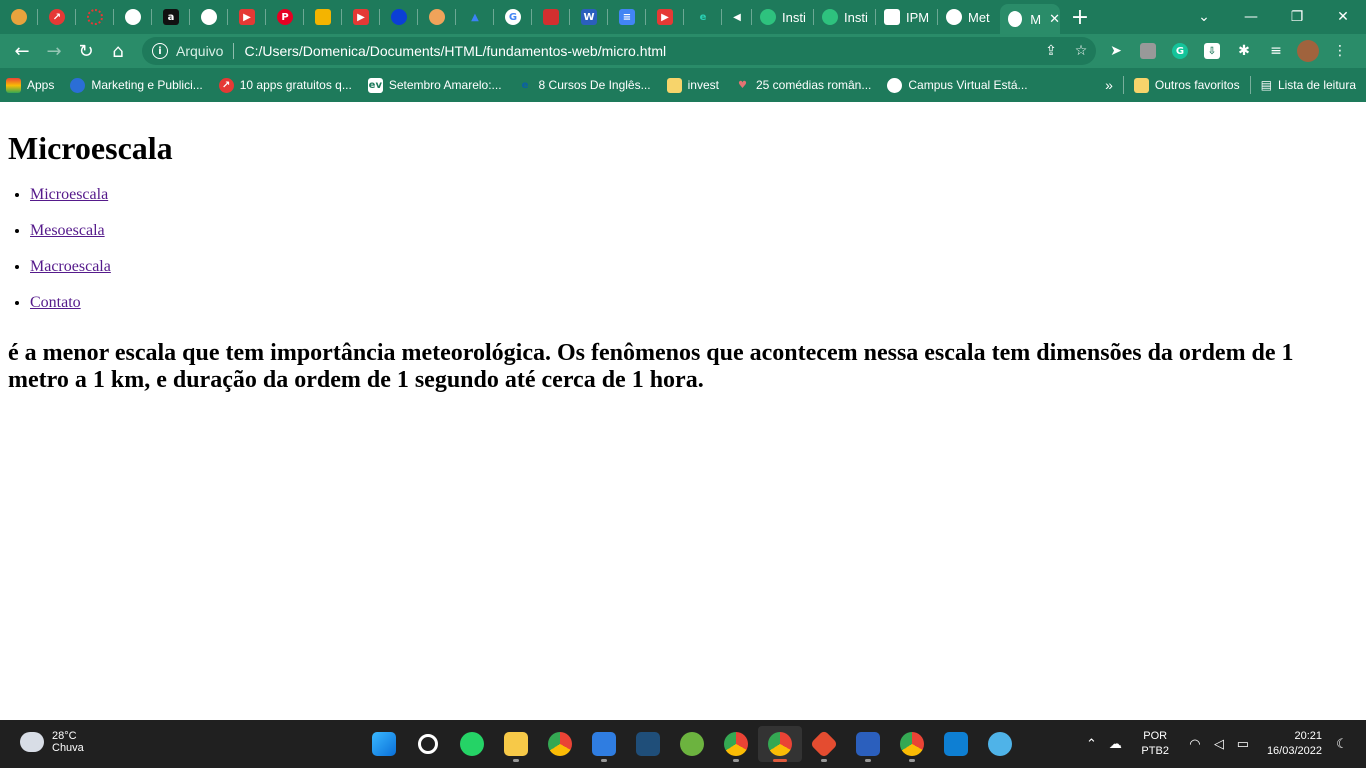 This screenshot has width=1366, height=768. I want to click on avatar, so click(1308, 51).